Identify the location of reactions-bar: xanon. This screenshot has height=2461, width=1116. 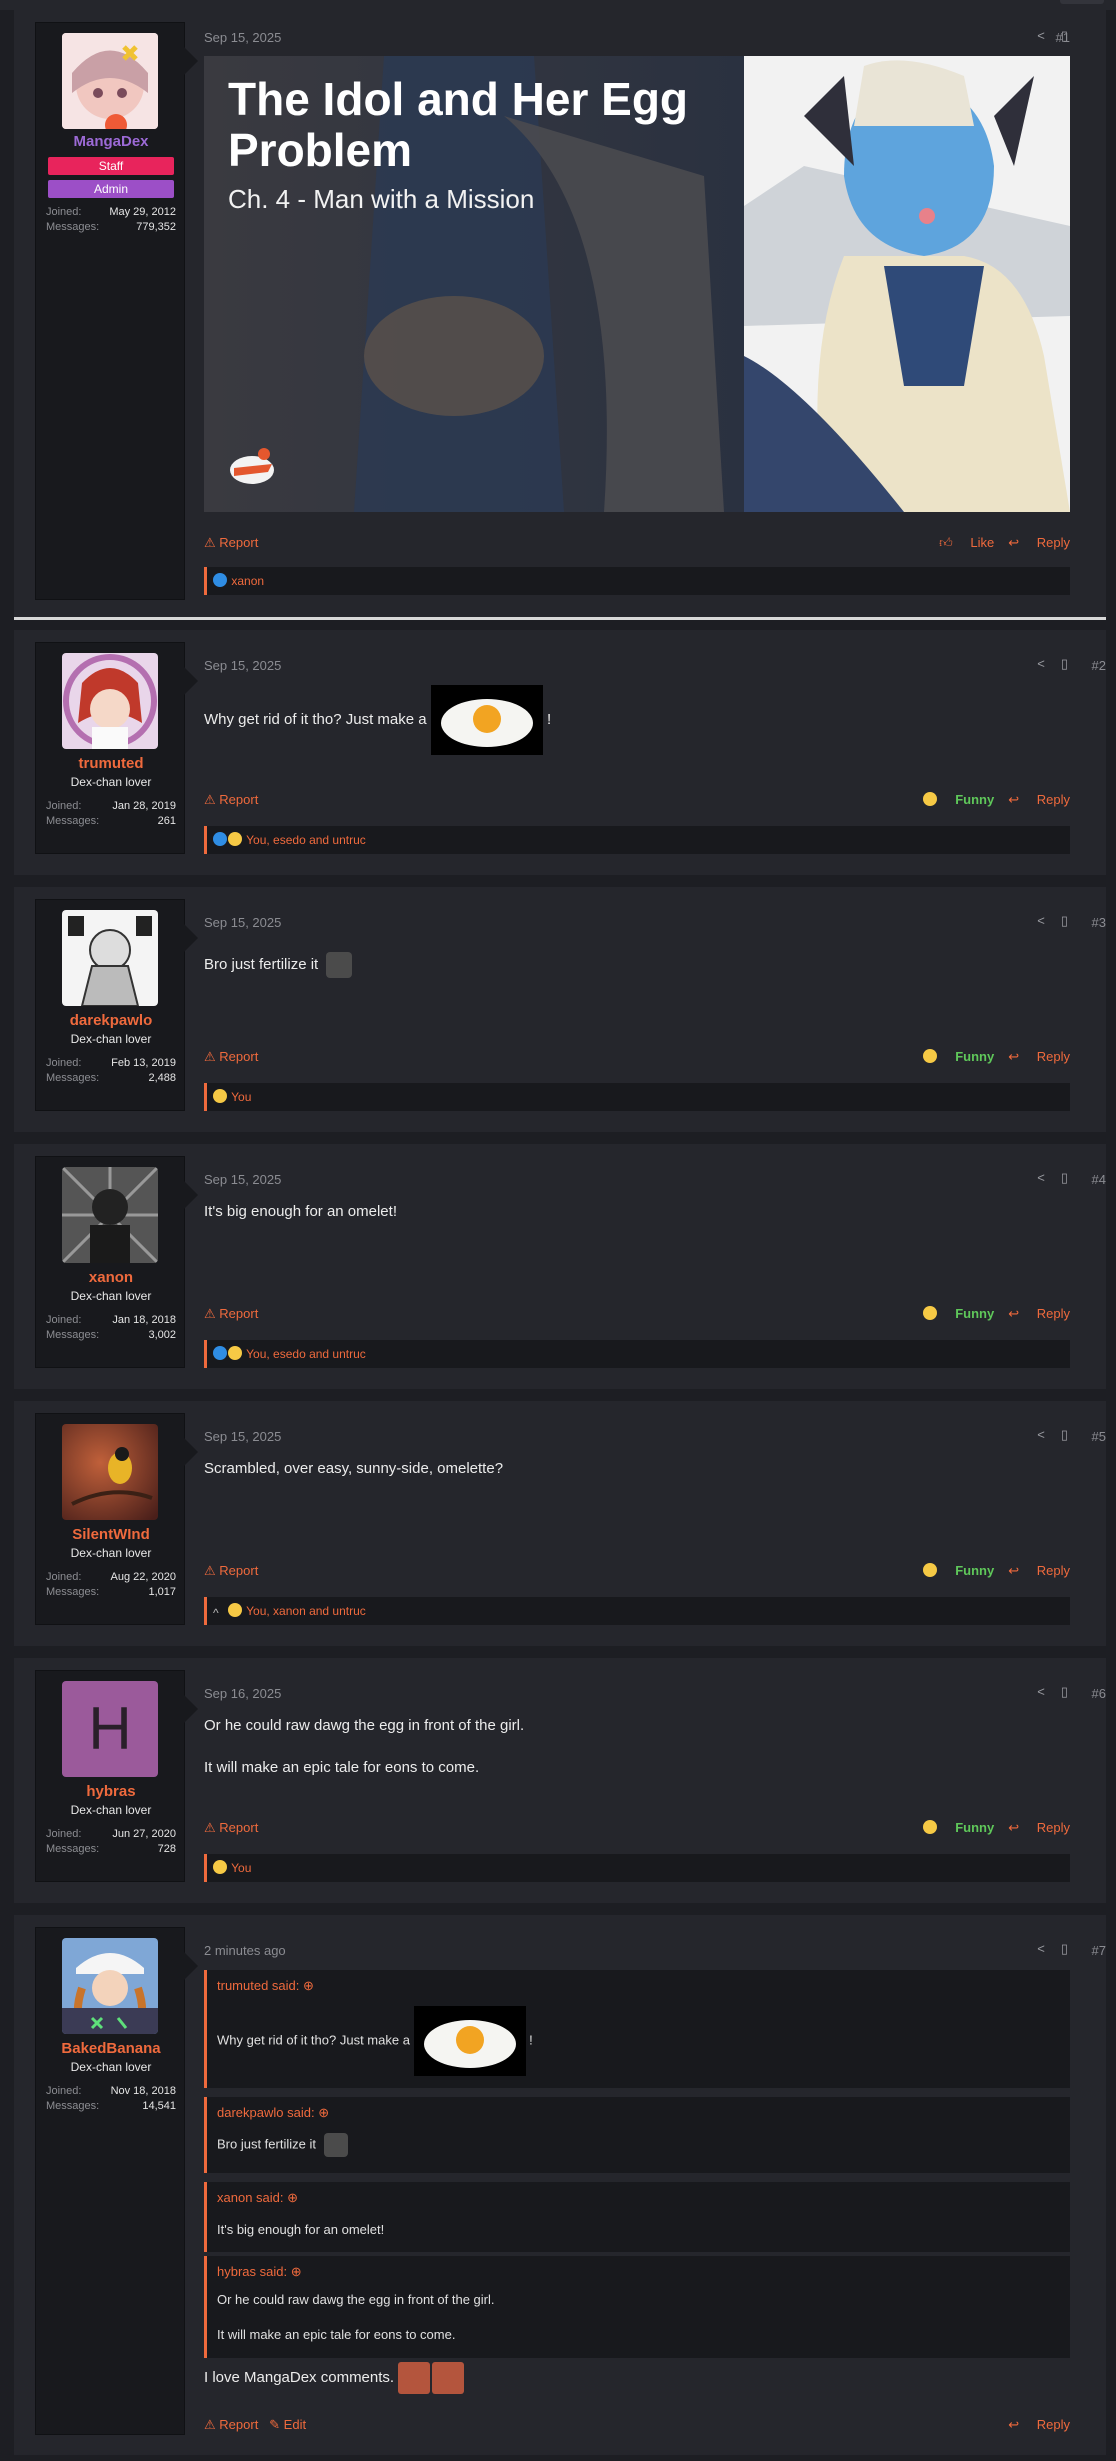
(637, 581).